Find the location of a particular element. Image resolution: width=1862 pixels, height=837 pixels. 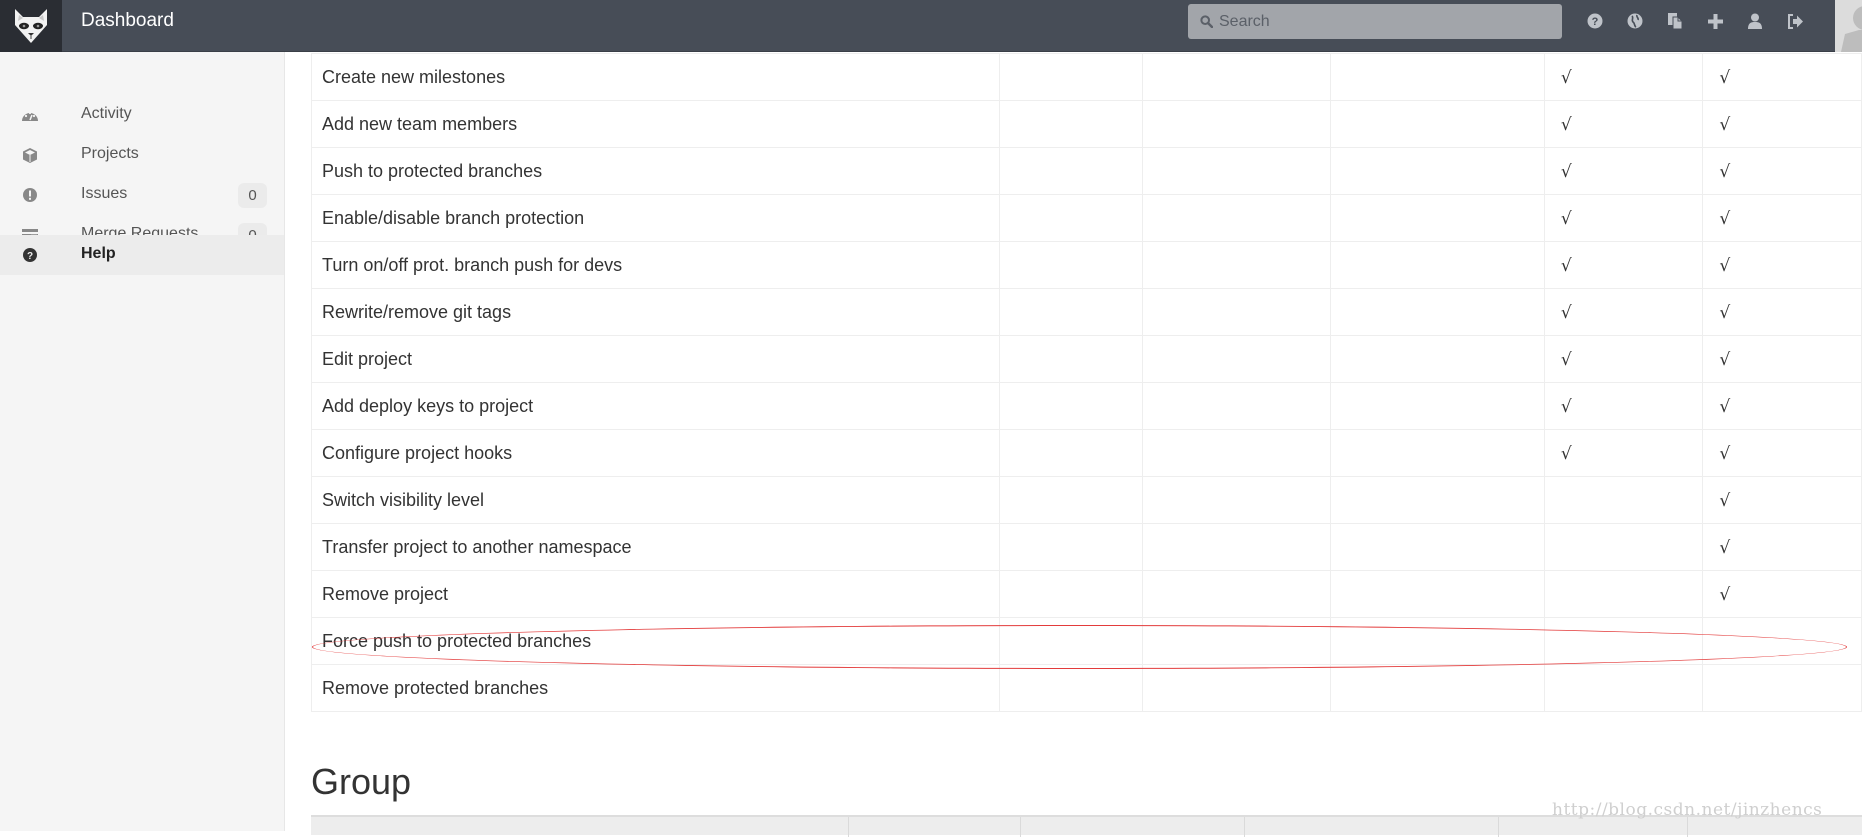

user-avatar is located at coordinates (1848, 26).